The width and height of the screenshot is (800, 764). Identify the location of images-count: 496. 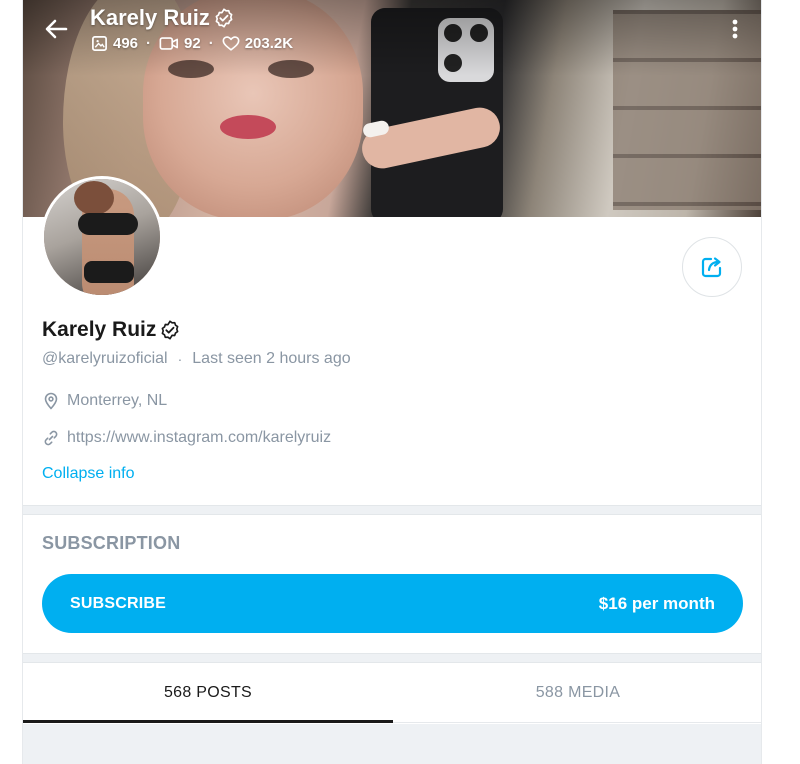
(114, 43).